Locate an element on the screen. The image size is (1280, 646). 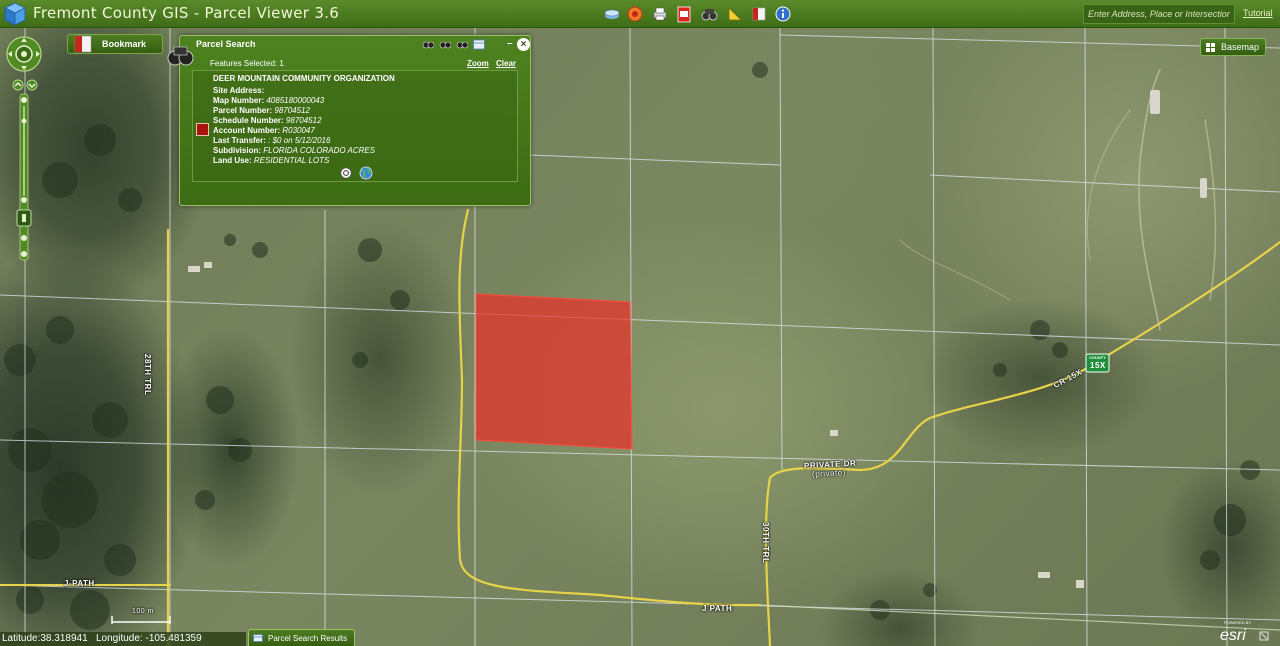
longitude-value: -105.481359 is located at coordinates (173, 638).